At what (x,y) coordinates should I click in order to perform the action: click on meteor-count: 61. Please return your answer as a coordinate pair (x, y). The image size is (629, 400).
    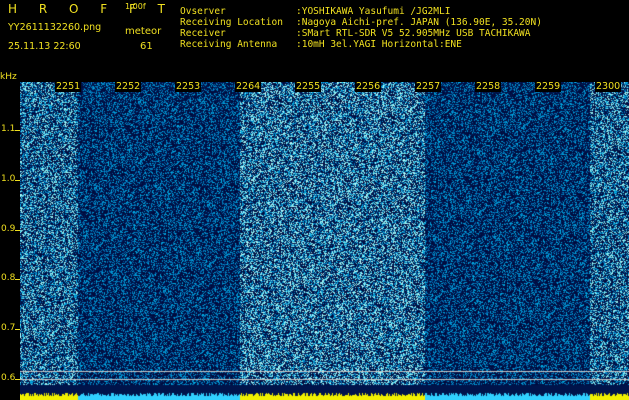
    Looking at the image, I should click on (146, 46).